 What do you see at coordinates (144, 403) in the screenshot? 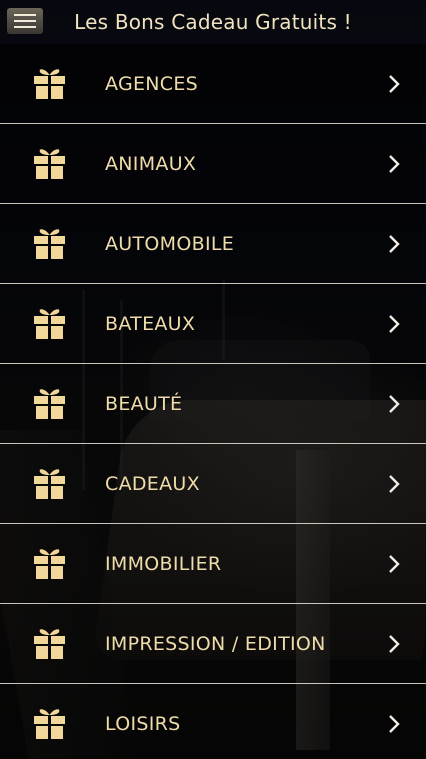
I see `list-item-label: BEAUTÉ` at bounding box center [144, 403].